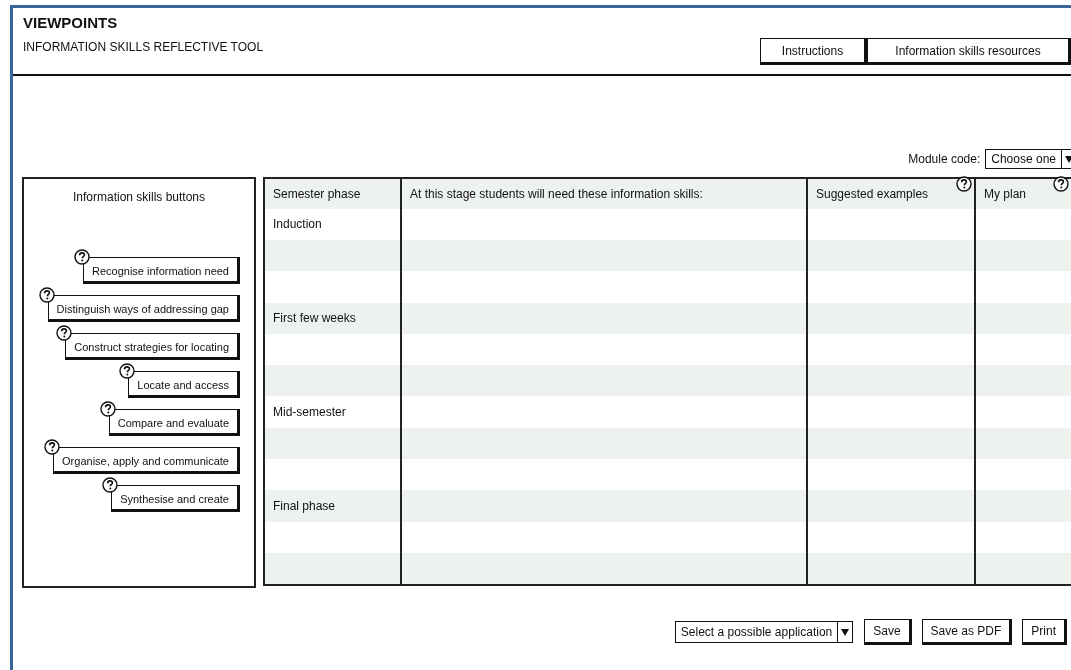 The image size is (1071, 670). What do you see at coordinates (175, 498) in the screenshot?
I see `skill-button: Synthesise and create` at bounding box center [175, 498].